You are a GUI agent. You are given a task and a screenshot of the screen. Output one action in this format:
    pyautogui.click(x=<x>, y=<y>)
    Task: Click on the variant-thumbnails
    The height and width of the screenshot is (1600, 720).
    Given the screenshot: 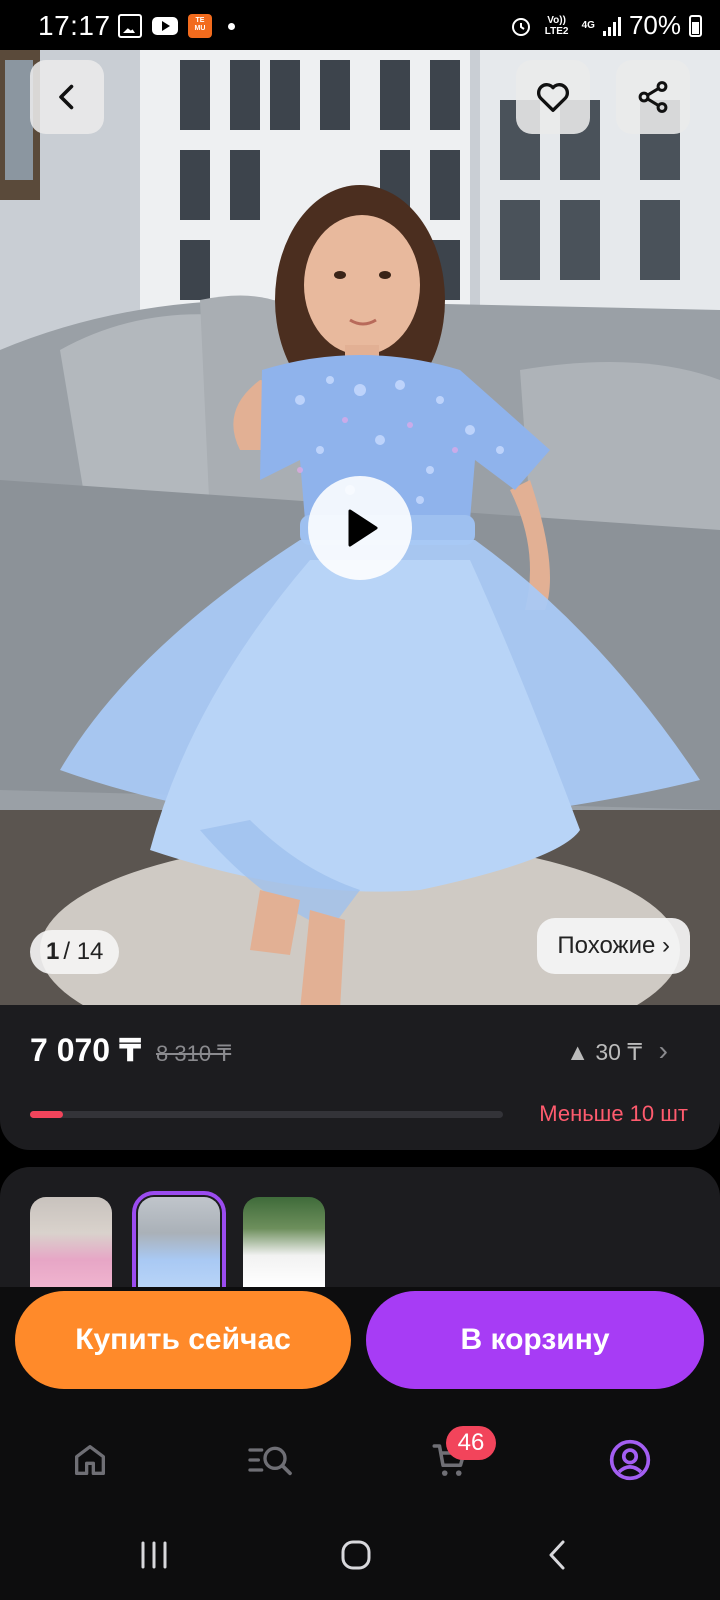 What is the action you would take?
    pyautogui.click(x=360, y=1227)
    